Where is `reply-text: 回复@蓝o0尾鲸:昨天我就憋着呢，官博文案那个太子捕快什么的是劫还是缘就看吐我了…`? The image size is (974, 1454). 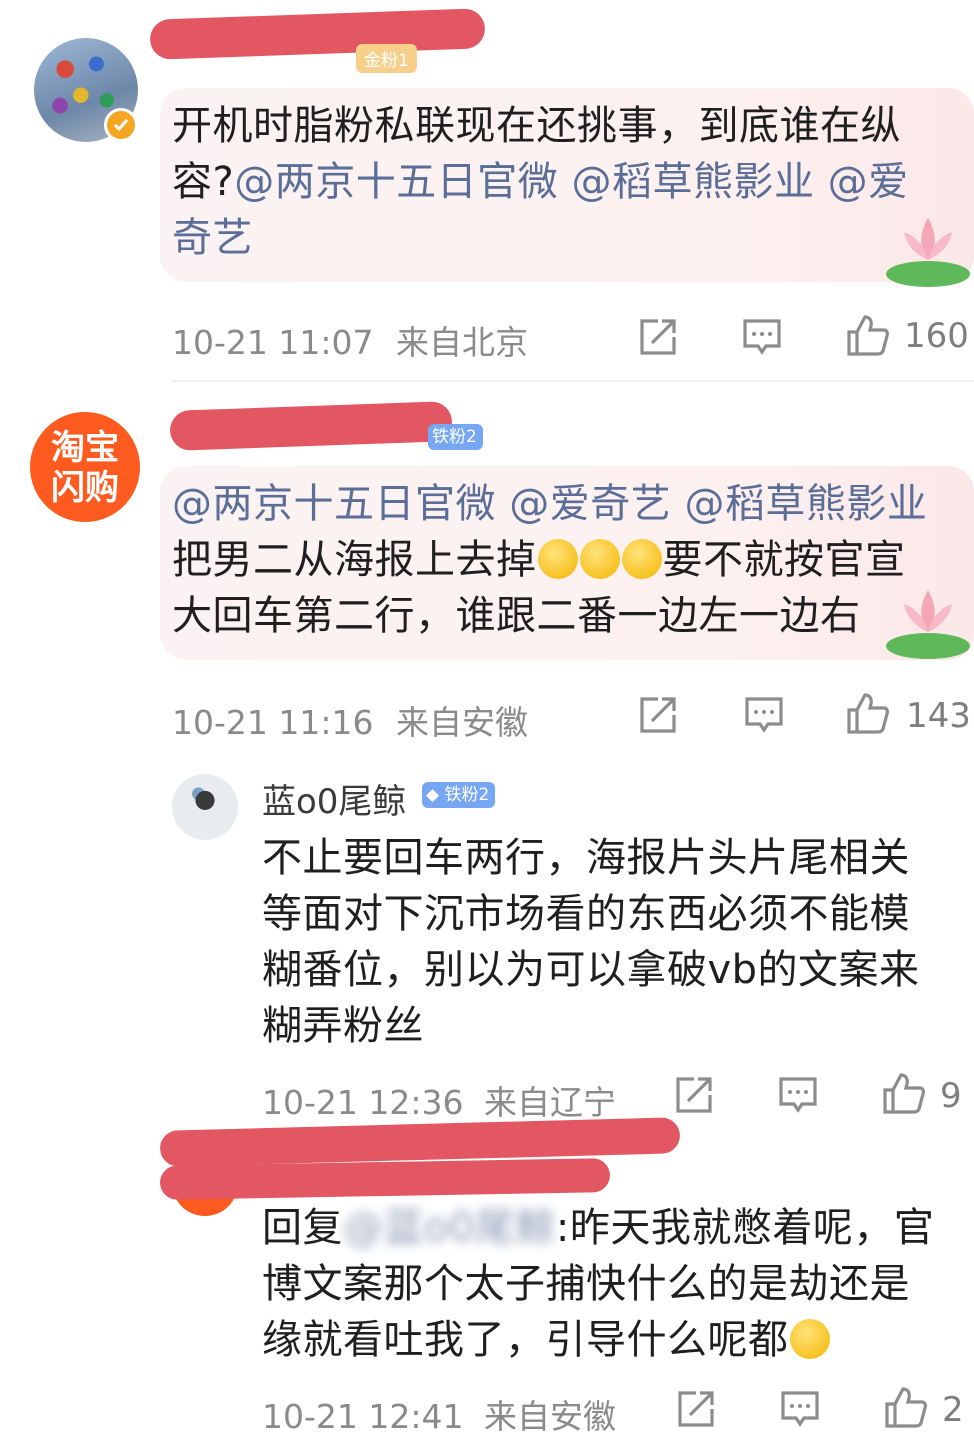
reply-text: 回复@蓝o0尾鲸:昨天我就憋着呢，官博文案那个太子捕快什么的是劫还是缘就看吐我了… is located at coordinates (606, 1284).